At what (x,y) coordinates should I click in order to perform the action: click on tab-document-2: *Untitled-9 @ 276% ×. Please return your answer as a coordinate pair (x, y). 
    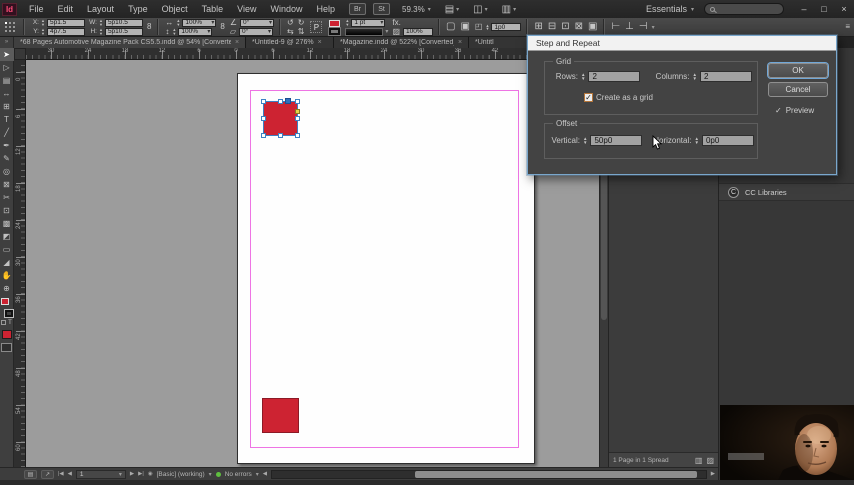
    Looking at the image, I should click on (290, 42).